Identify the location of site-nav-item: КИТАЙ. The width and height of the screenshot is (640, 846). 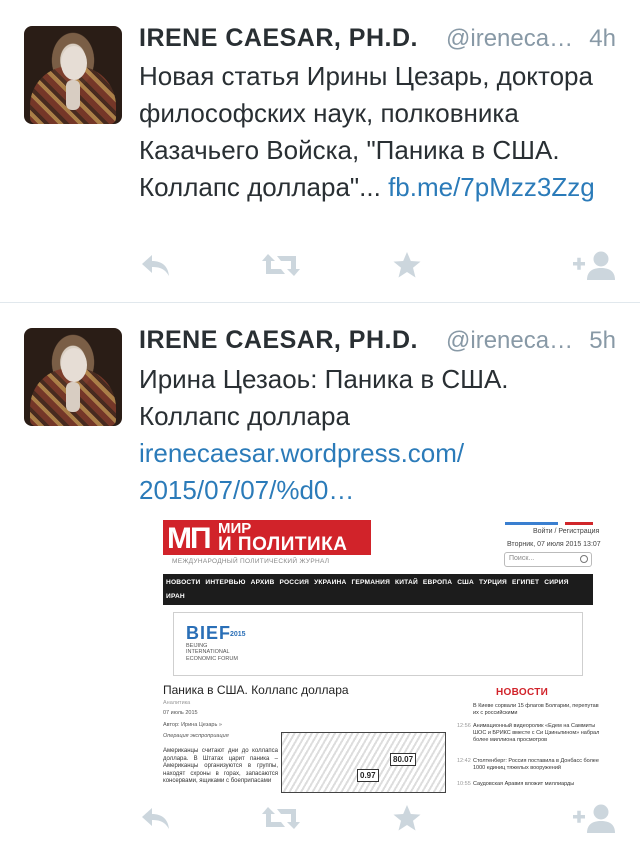
(406, 582).